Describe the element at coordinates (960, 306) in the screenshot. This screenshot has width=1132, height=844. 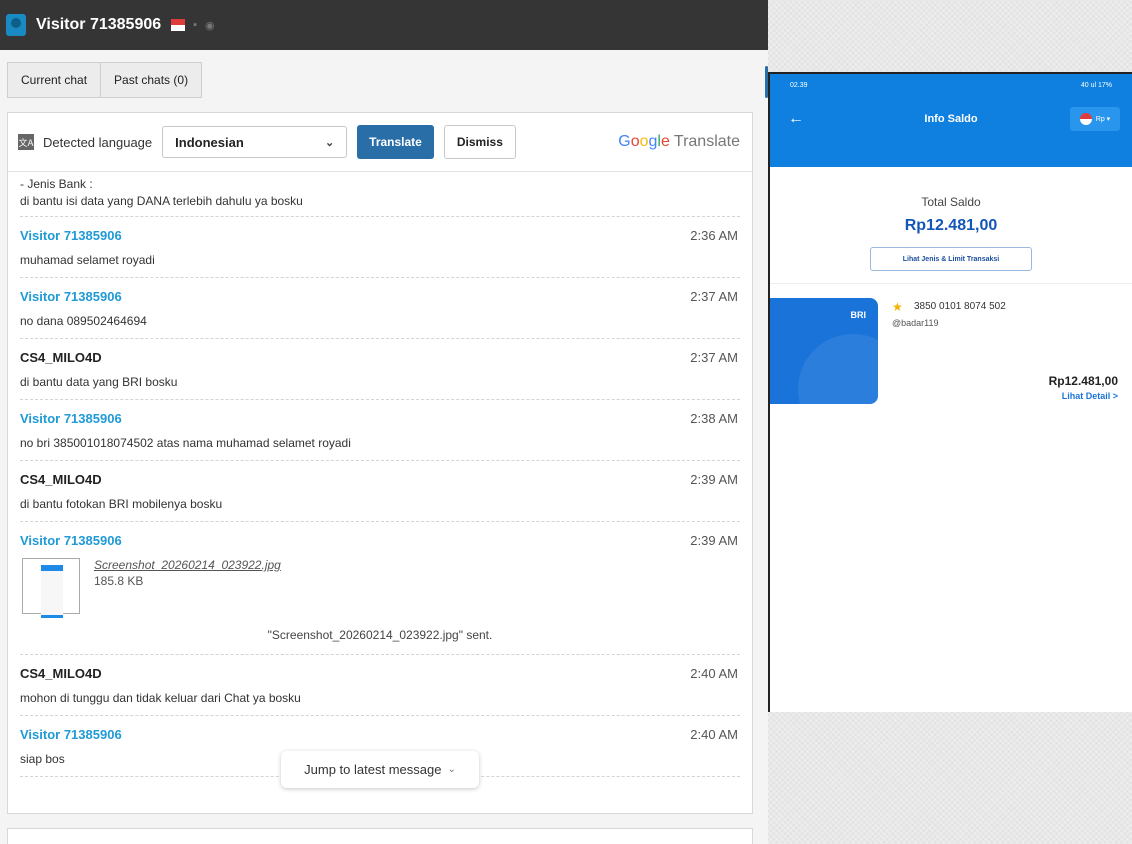
I see `account-number: 3850 0101 8074 502` at that location.